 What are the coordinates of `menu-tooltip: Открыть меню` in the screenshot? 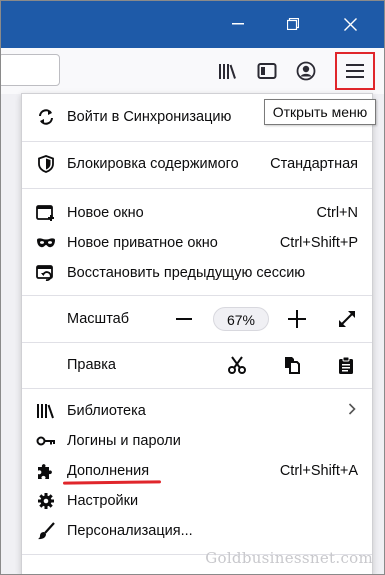 It's located at (320, 112).